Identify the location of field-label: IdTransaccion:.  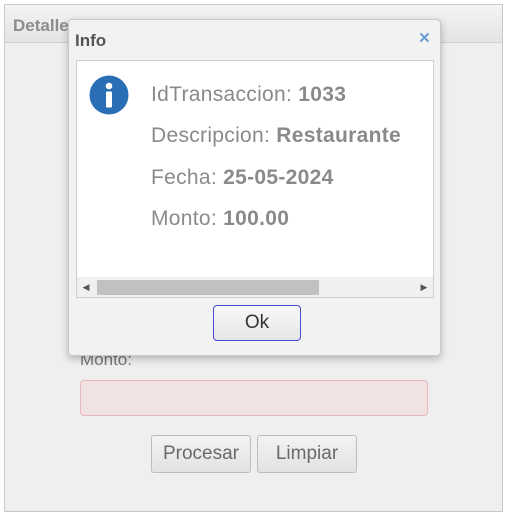
(222, 94).